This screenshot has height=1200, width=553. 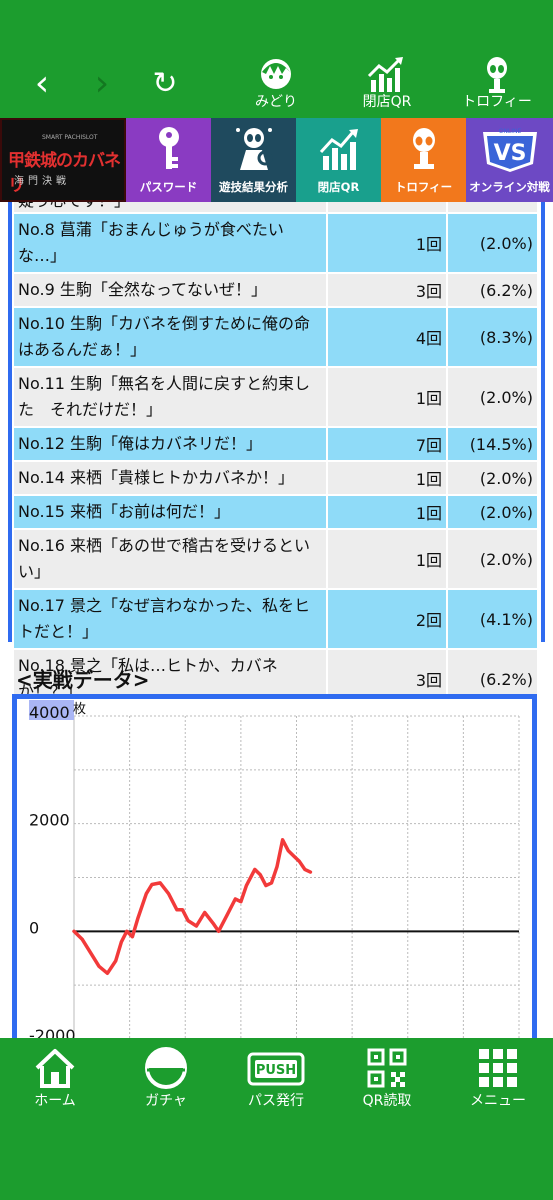 I want to click on tab-closing-qr: 閉店QR, so click(x=338, y=160).